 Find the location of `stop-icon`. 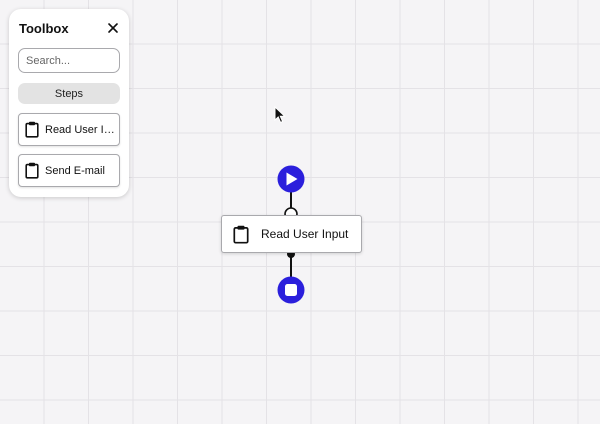

stop-icon is located at coordinates (291, 290).